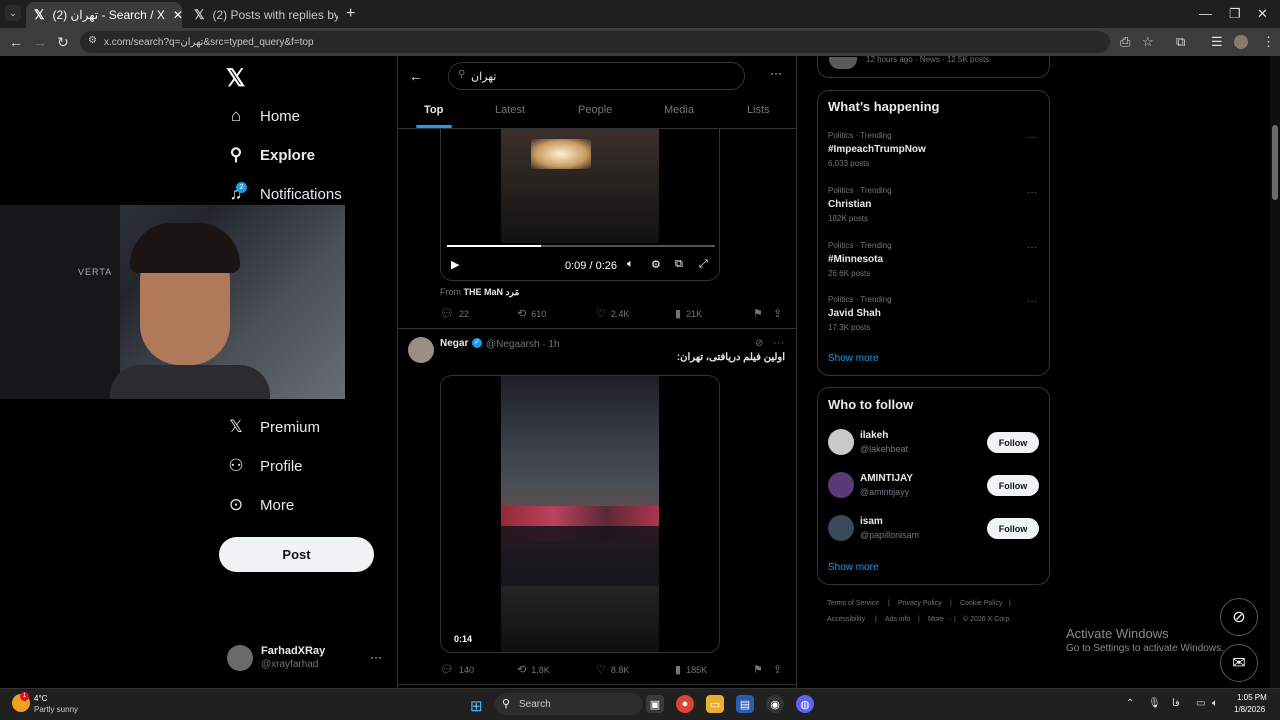 The height and width of the screenshot is (720, 1280). What do you see at coordinates (1268, 42) in the screenshot?
I see `browser-menu-icon: ⋮` at bounding box center [1268, 42].